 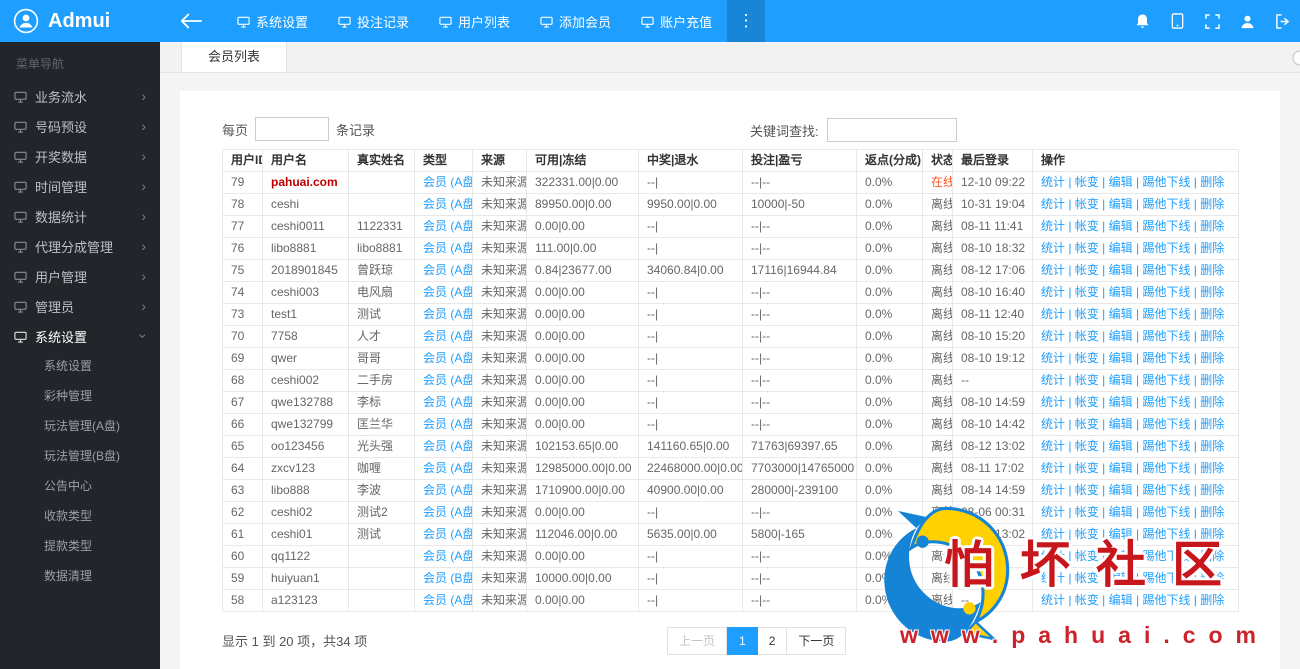 I want to click on fullscreen-icon, so click(x=1212, y=21).